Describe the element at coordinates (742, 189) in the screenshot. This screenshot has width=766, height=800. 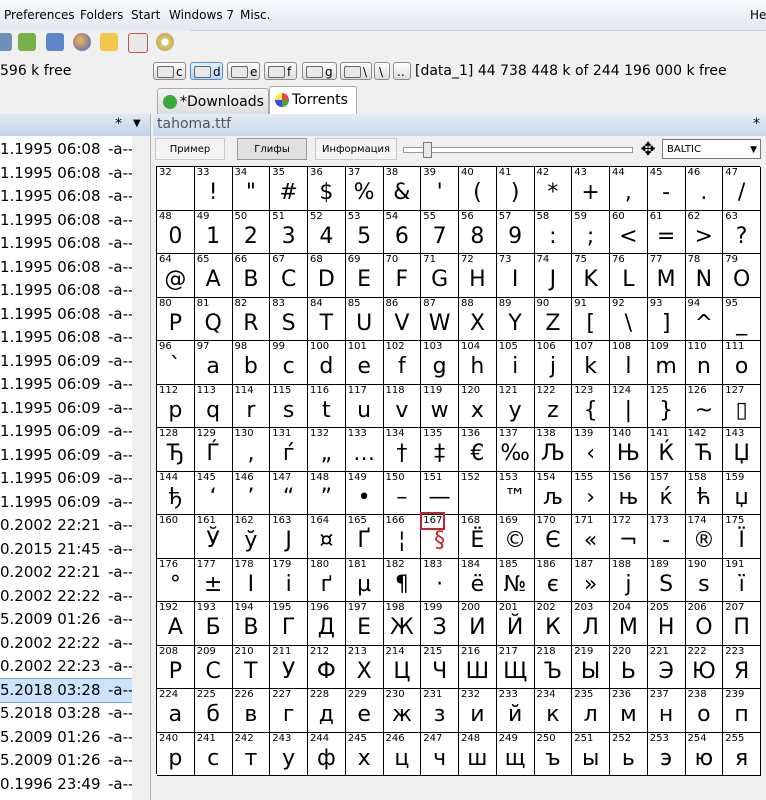
I see `glyph-cell: 47/` at that location.